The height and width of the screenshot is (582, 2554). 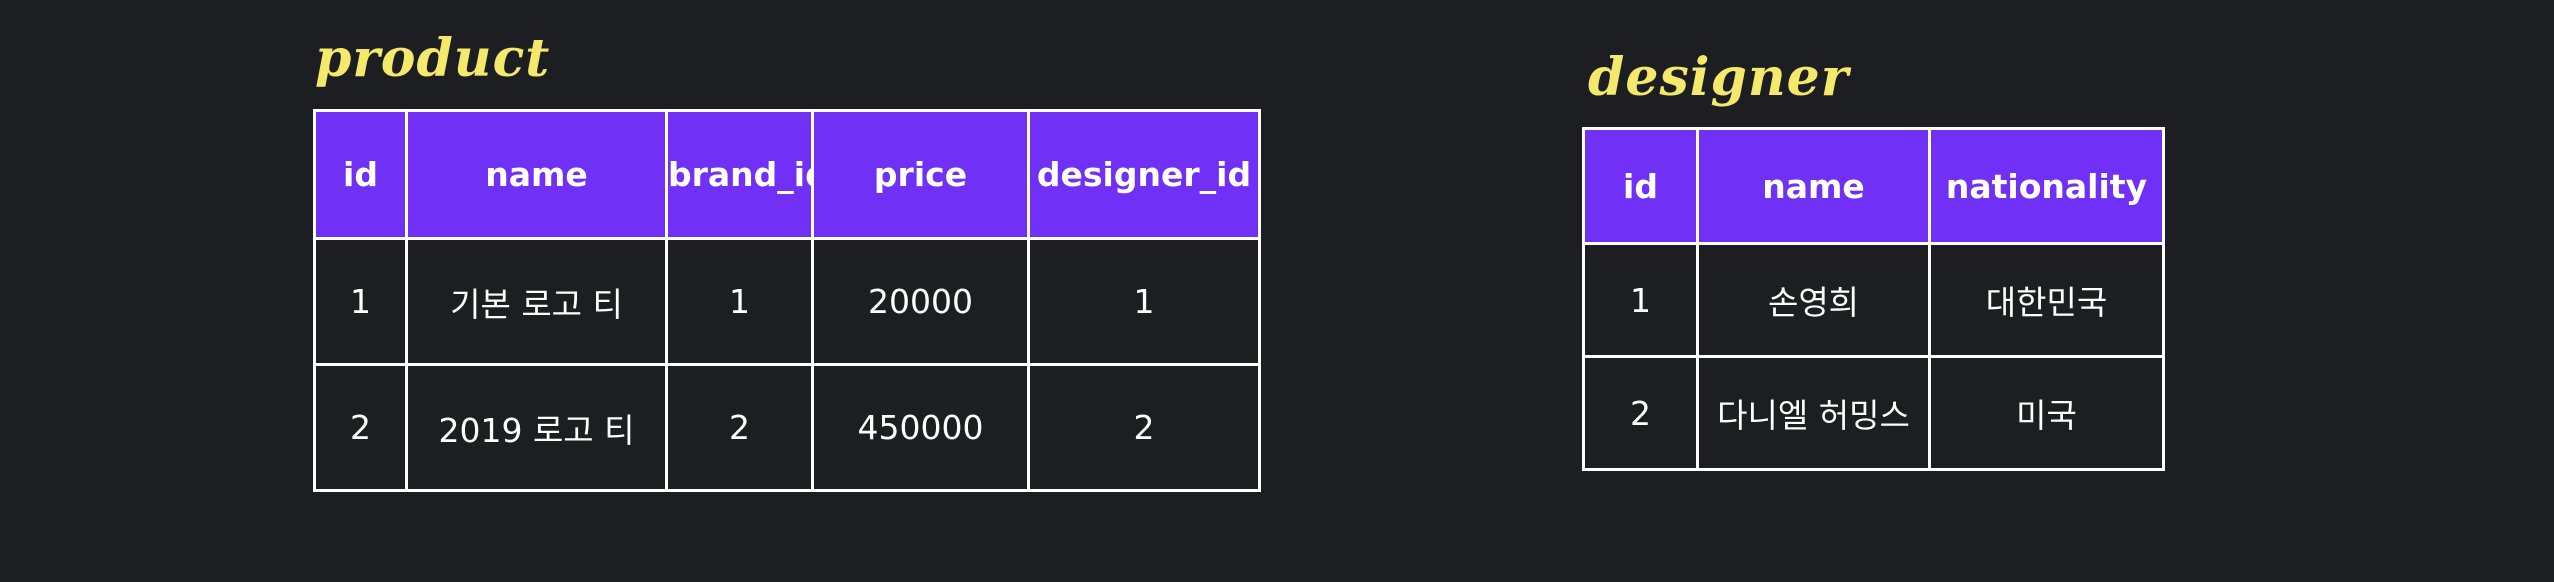 What do you see at coordinates (1719, 77) in the screenshot?
I see `designer-table-title: designer` at bounding box center [1719, 77].